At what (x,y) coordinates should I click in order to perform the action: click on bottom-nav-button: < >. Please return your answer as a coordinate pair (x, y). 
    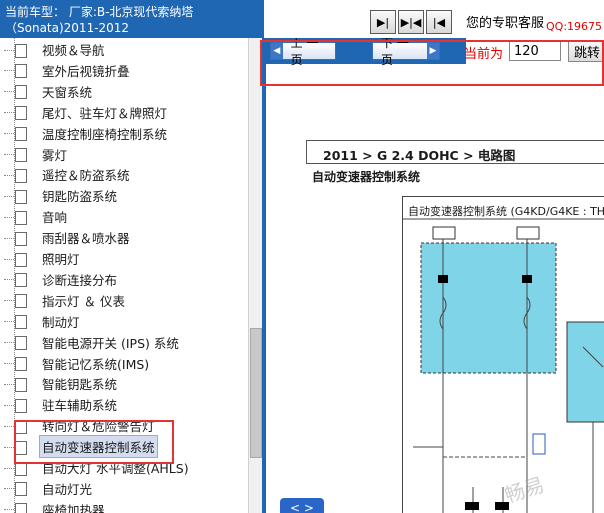
    Looking at the image, I should click on (302, 505).